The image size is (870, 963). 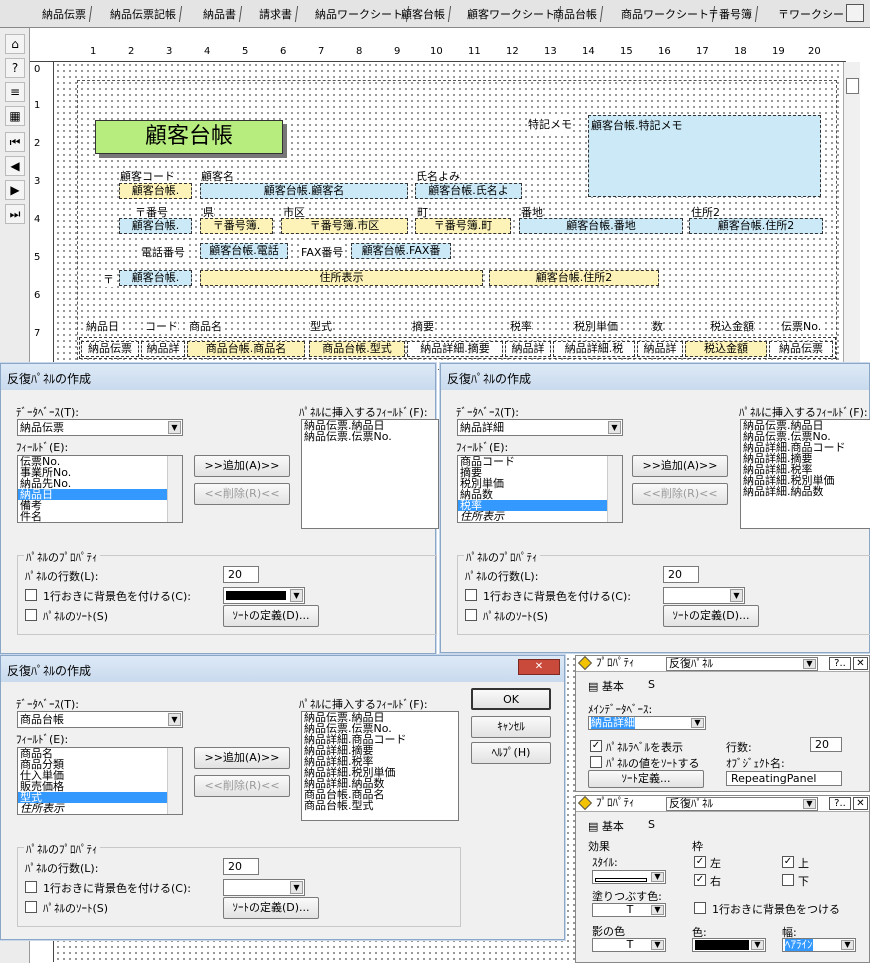 I want to click on tab-delivery-note: 納品書, so click(x=222, y=14).